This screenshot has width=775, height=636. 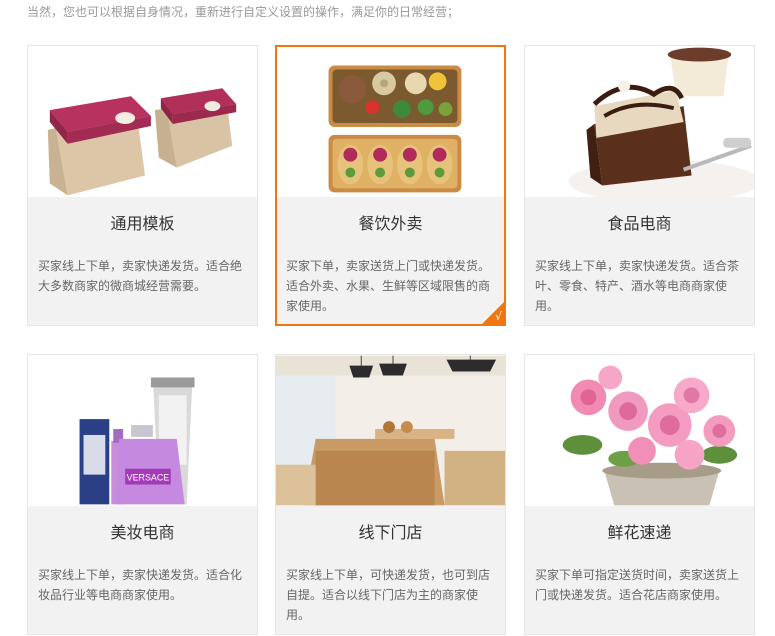 I want to click on template-title: 通用模板, so click(x=142, y=223).